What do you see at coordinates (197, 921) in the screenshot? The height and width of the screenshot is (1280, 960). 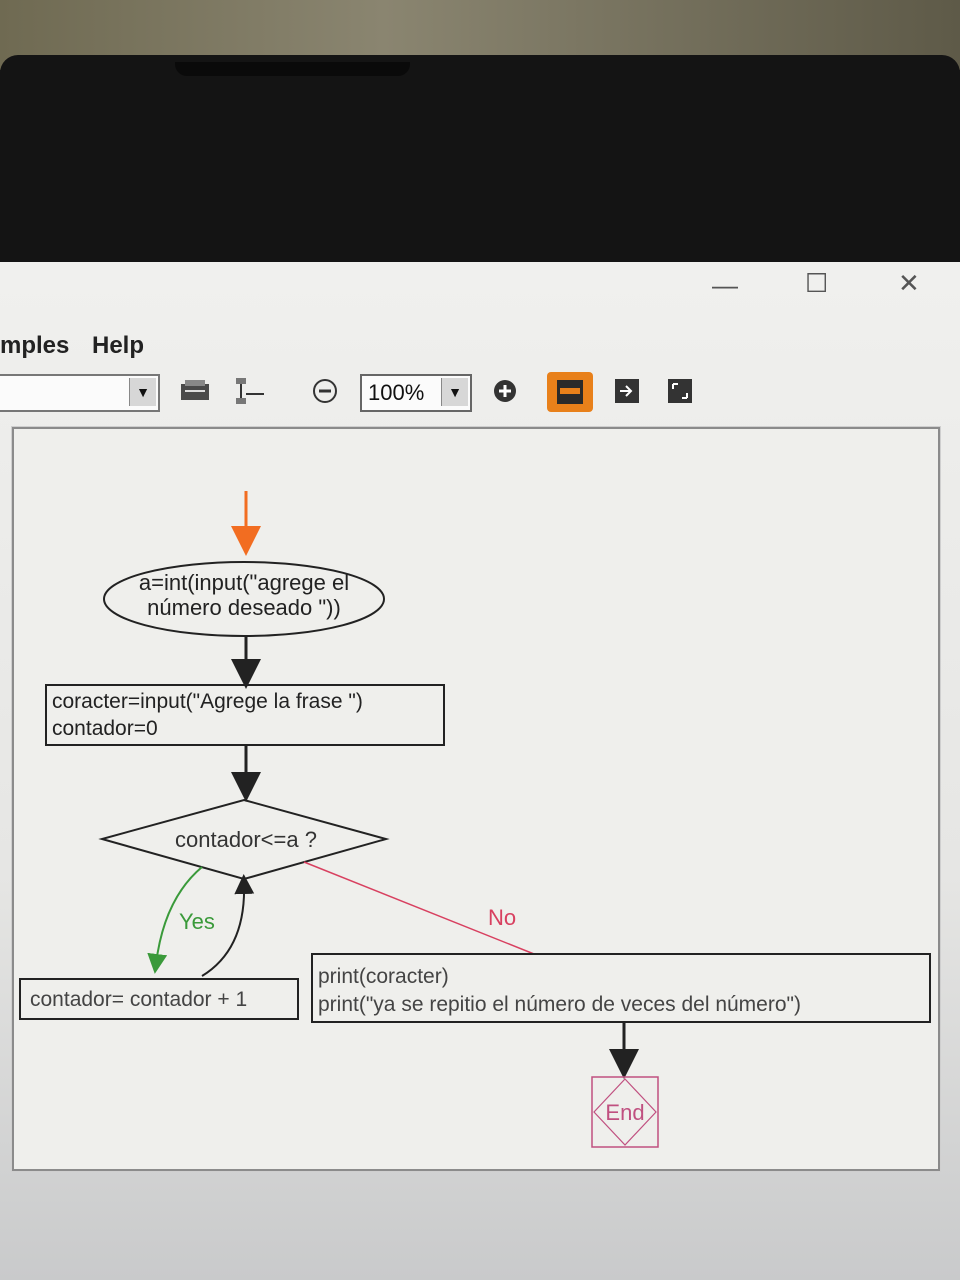 I see `yes-label: Yes` at bounding box center [197, 921].